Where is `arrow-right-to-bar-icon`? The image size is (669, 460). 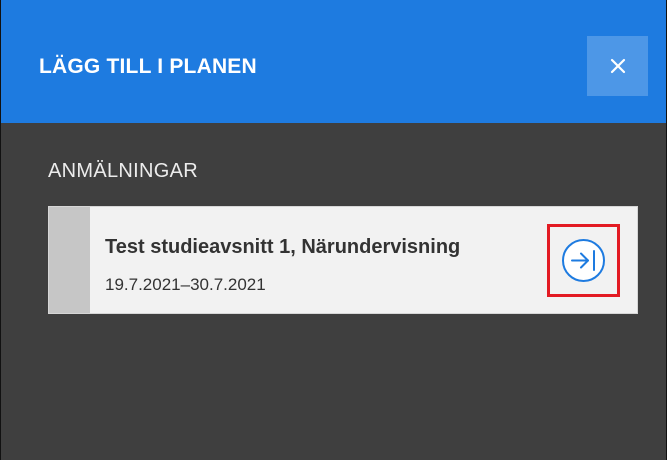
arrow-right-to-bar-icon is located at coordinates (583, 260).